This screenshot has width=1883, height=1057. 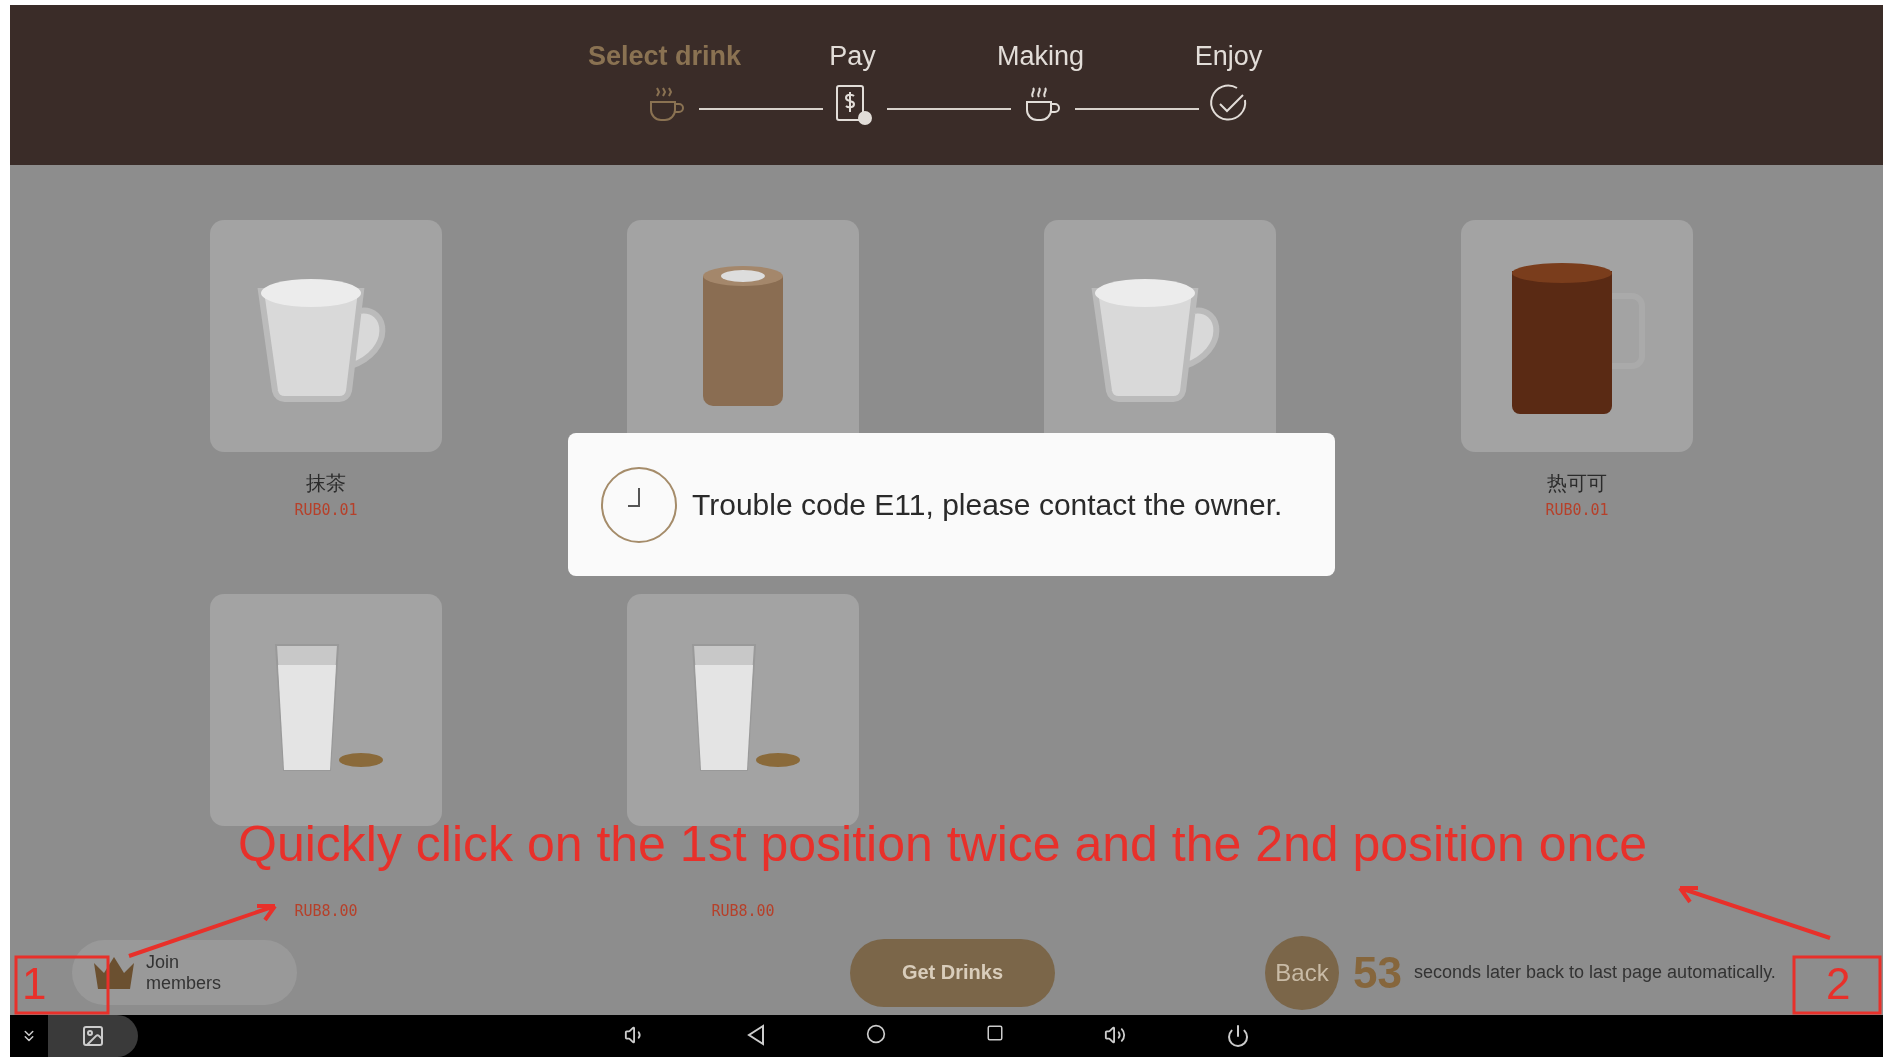 What do you see at coordinates (326, 483) in the screenshot?
I see `drink-name: 抹茶` at bounding box center [326, 483].